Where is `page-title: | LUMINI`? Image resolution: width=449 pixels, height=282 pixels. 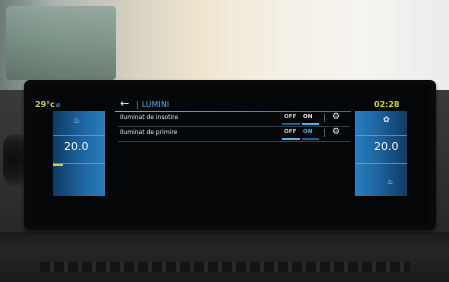
page-title: | LUMINI is located at coordinates (152, 104).